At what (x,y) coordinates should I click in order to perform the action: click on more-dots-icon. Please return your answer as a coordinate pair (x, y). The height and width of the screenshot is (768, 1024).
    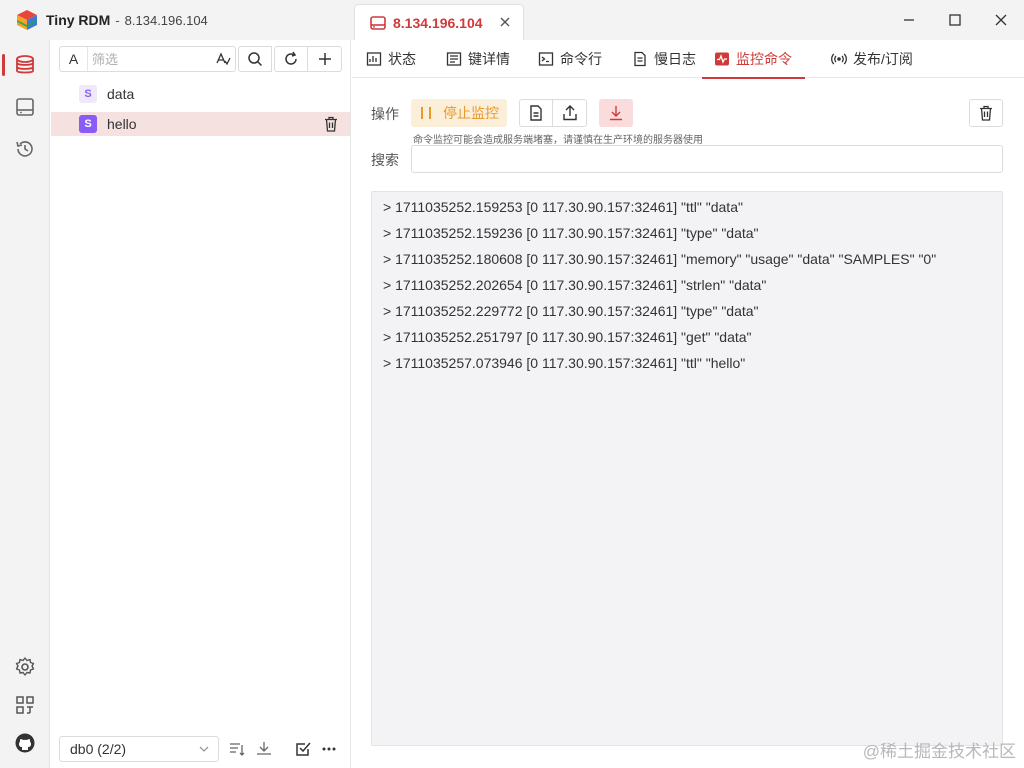
    Looking at the image, I should click on (329, 749).